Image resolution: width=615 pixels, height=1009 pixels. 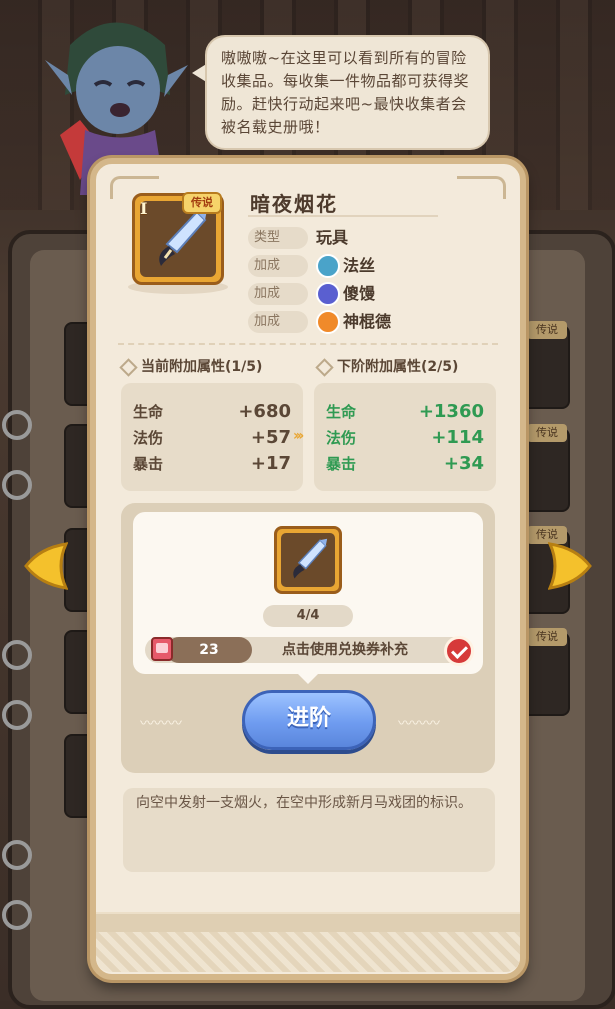 I want to click on stat-value: +114, so click(x=457, y=437).